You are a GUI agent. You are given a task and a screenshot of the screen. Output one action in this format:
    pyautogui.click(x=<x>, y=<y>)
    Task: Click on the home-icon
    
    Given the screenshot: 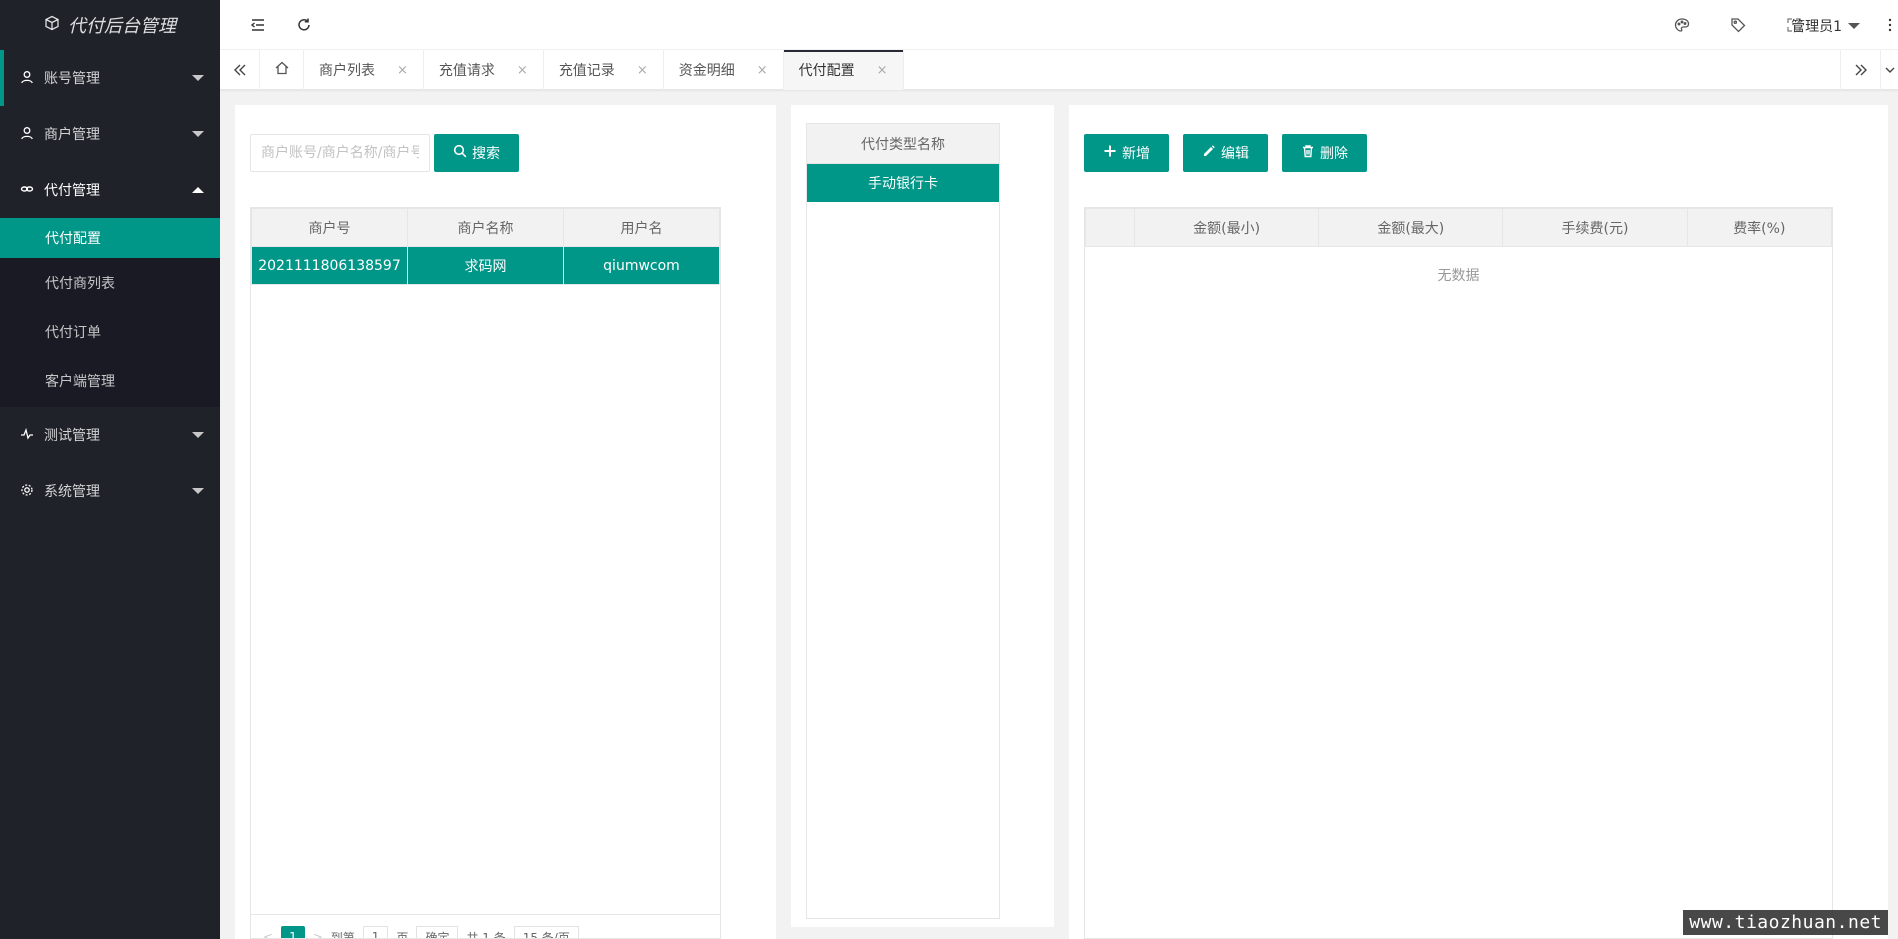 What is the action you would take?
    pyautogui.click(x=282, y=70)
    